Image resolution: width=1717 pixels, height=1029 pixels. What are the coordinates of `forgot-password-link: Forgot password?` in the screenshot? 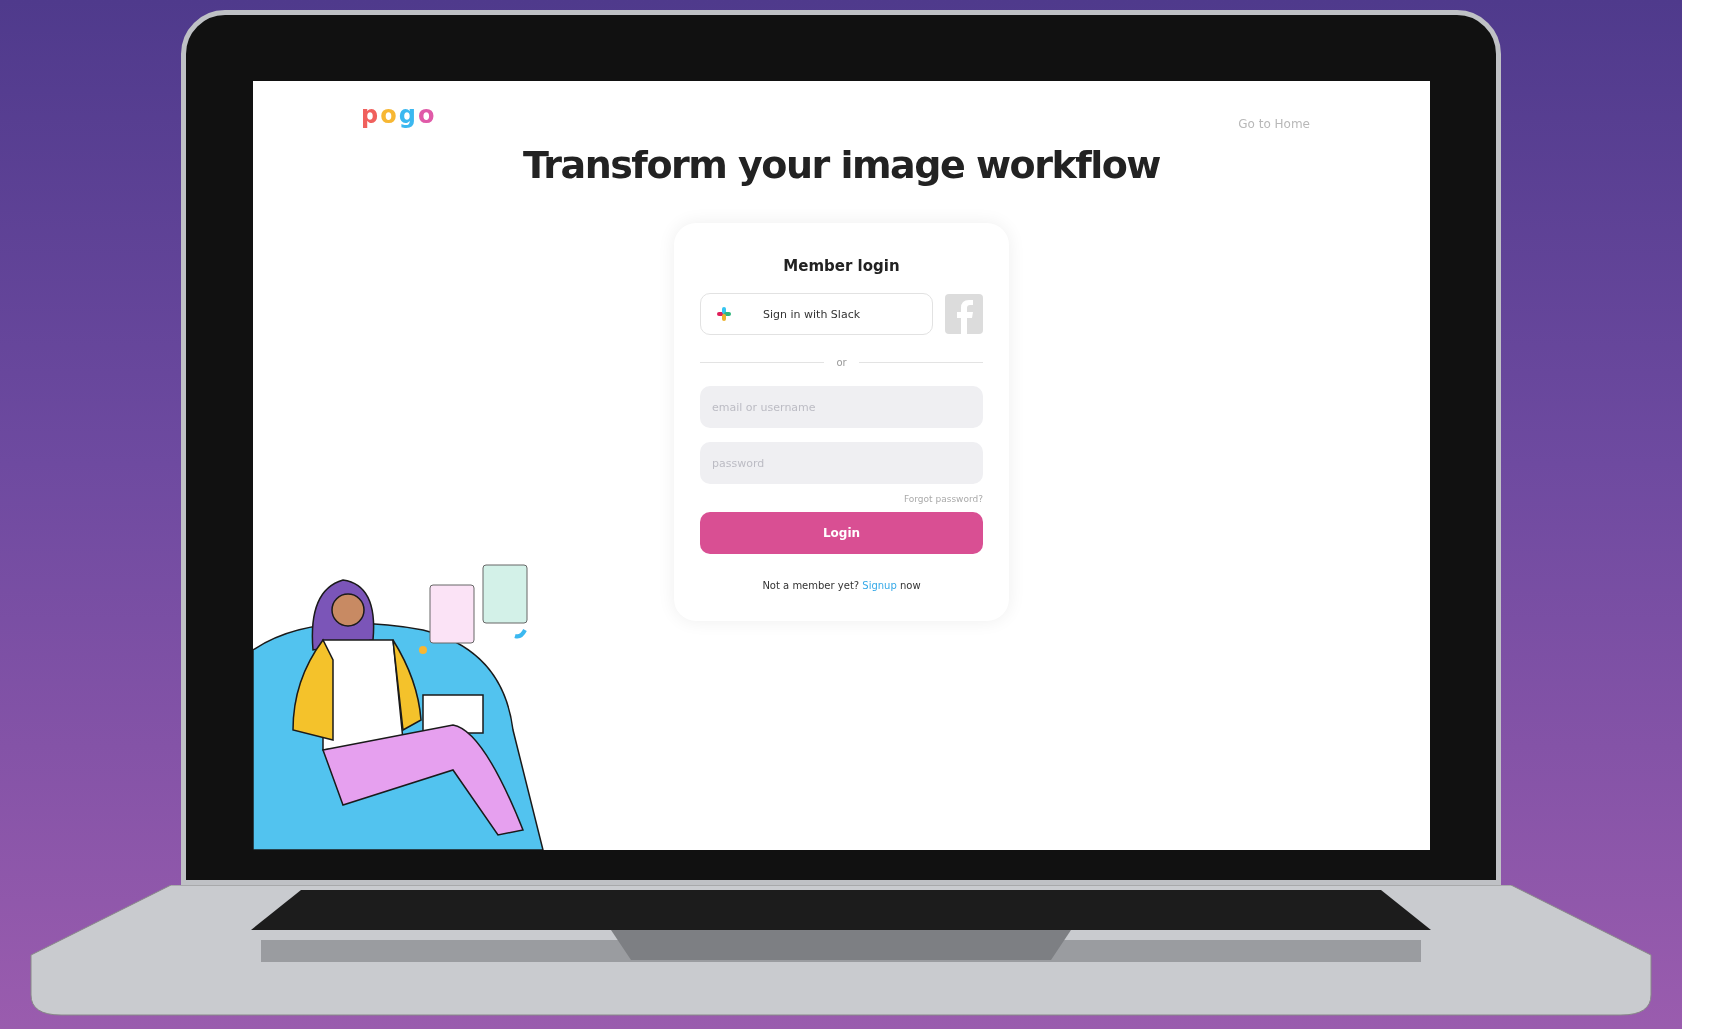 It's located at (943, 499).